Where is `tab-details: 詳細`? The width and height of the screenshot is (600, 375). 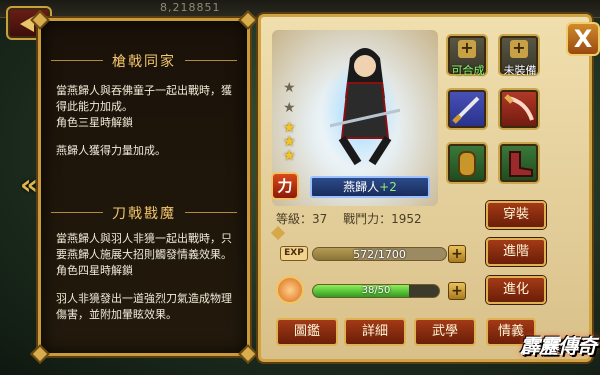 tab-details: 詳細 is located at coordinates (375, 332).